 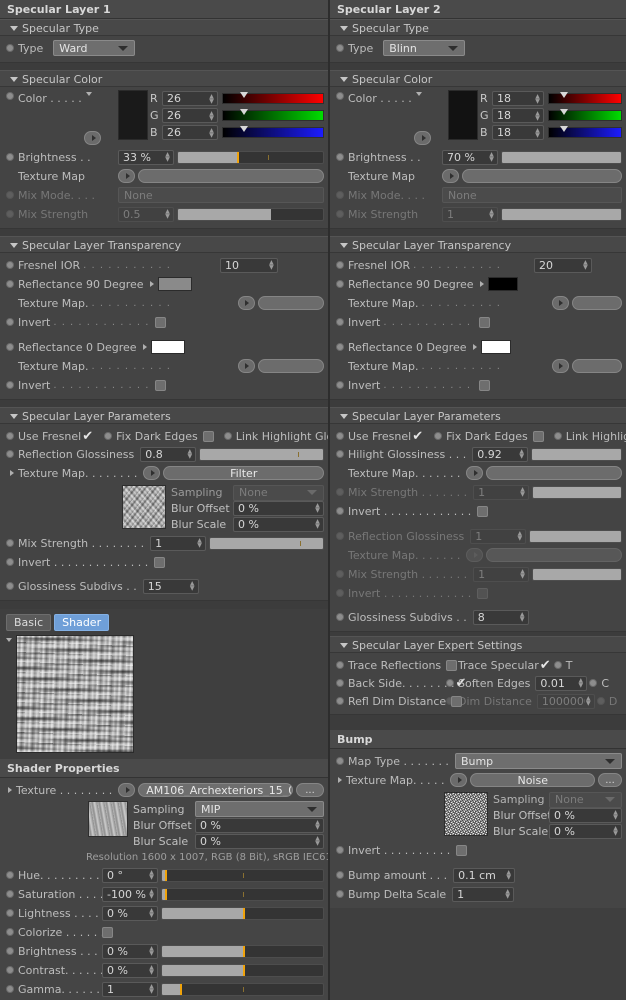 I want to click on fix-dark-edges-checkbox, so click(x=538, y=436).